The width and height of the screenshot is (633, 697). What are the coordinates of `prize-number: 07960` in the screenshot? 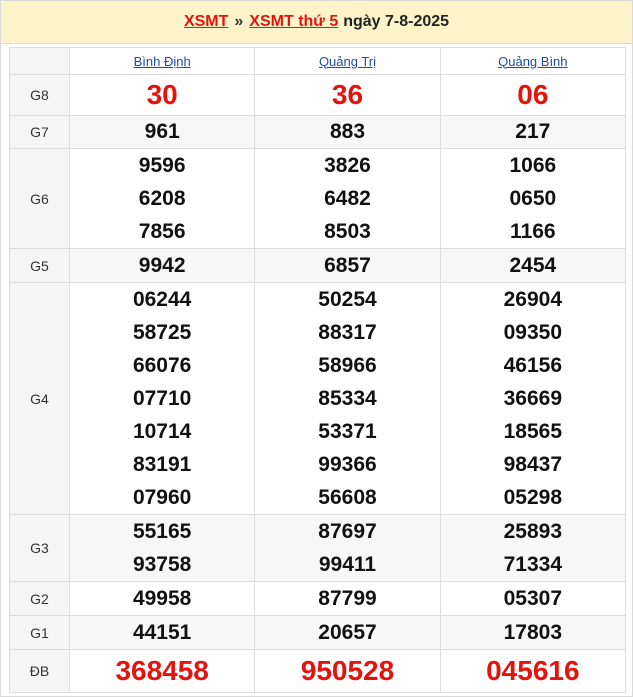 It's located at (162, 497).